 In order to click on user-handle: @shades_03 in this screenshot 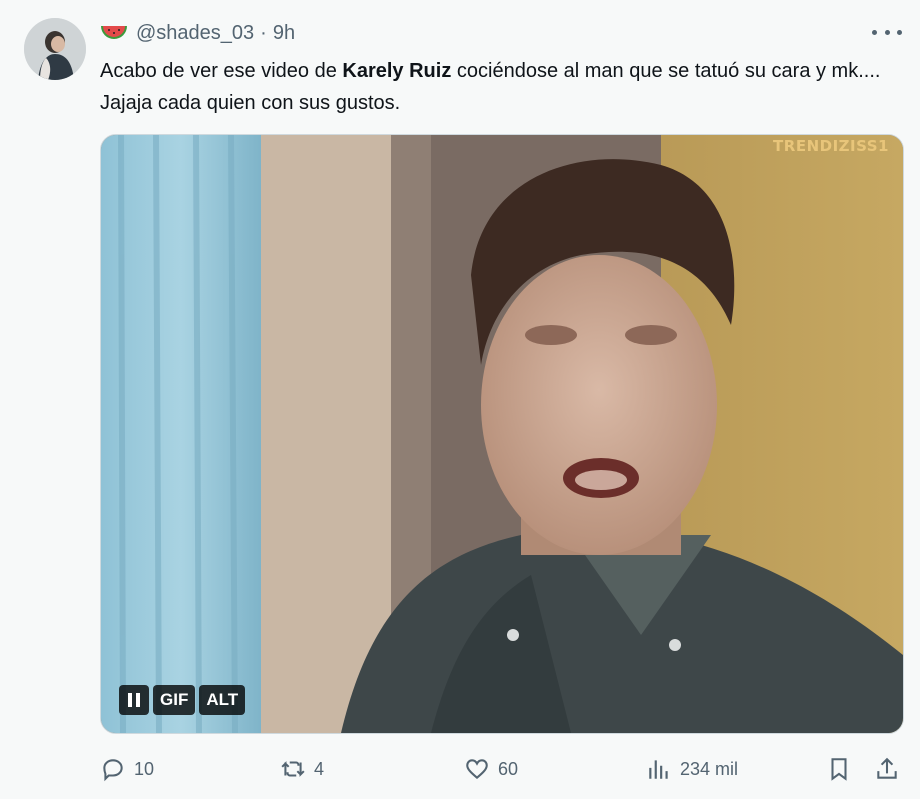, I will do `click(195, 33)`.